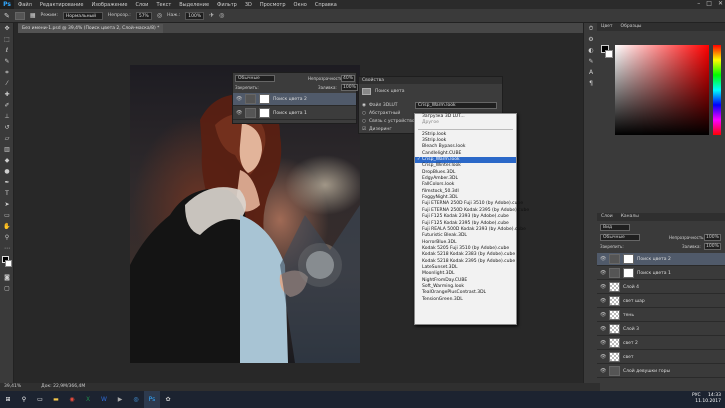  I want to click on file-3dlut-select: Crisp_Warm.look, so click(456, 105).